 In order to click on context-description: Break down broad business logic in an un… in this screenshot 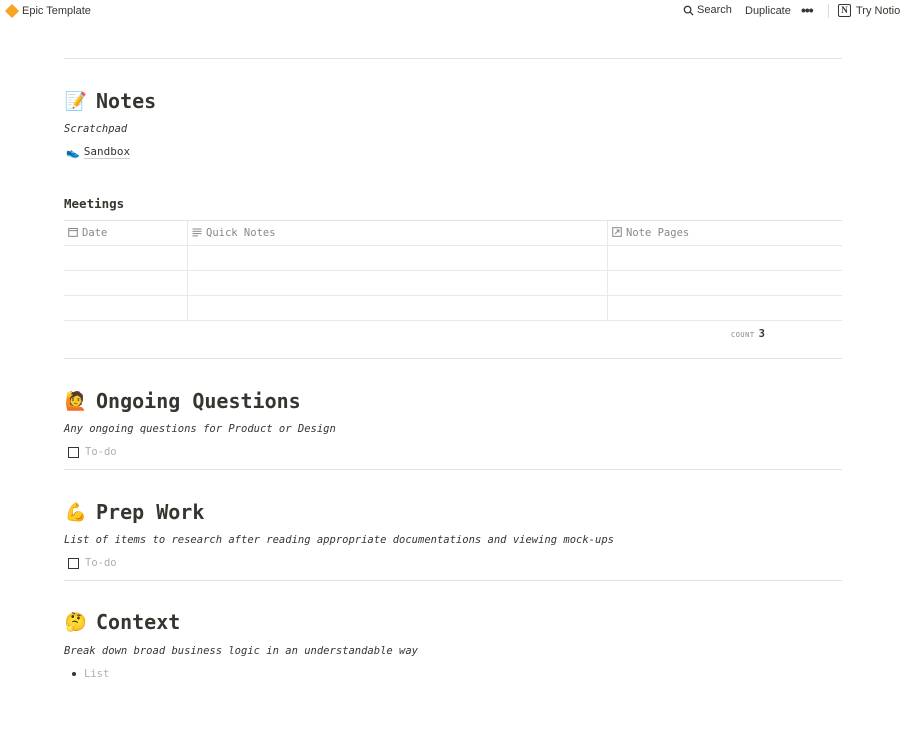, I will do `click(241, 651)`.